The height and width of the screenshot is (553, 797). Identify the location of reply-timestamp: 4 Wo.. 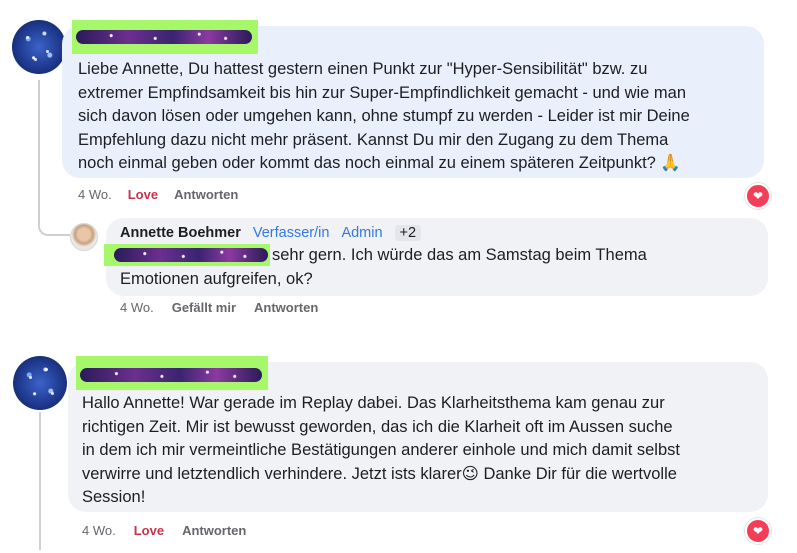
(137, 307).